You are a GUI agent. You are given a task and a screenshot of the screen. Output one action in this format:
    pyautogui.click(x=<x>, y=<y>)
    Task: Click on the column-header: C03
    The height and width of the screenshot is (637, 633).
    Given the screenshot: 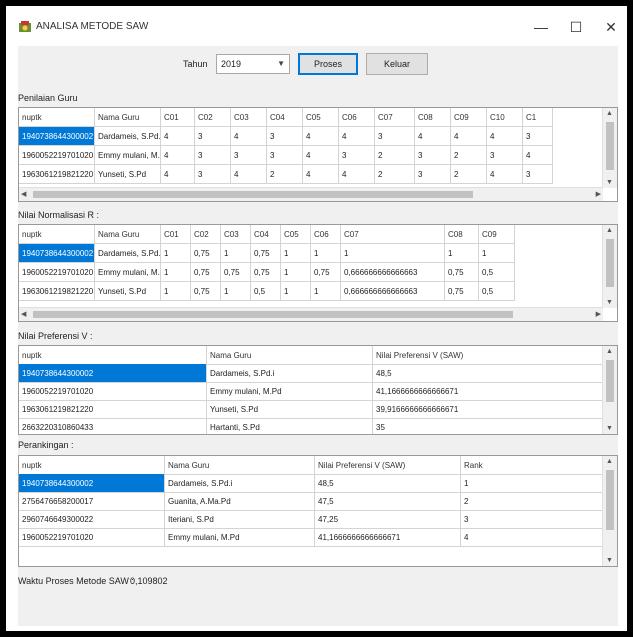 What is the action you would take?
    pyautogui.click(x=249, y=117)
    